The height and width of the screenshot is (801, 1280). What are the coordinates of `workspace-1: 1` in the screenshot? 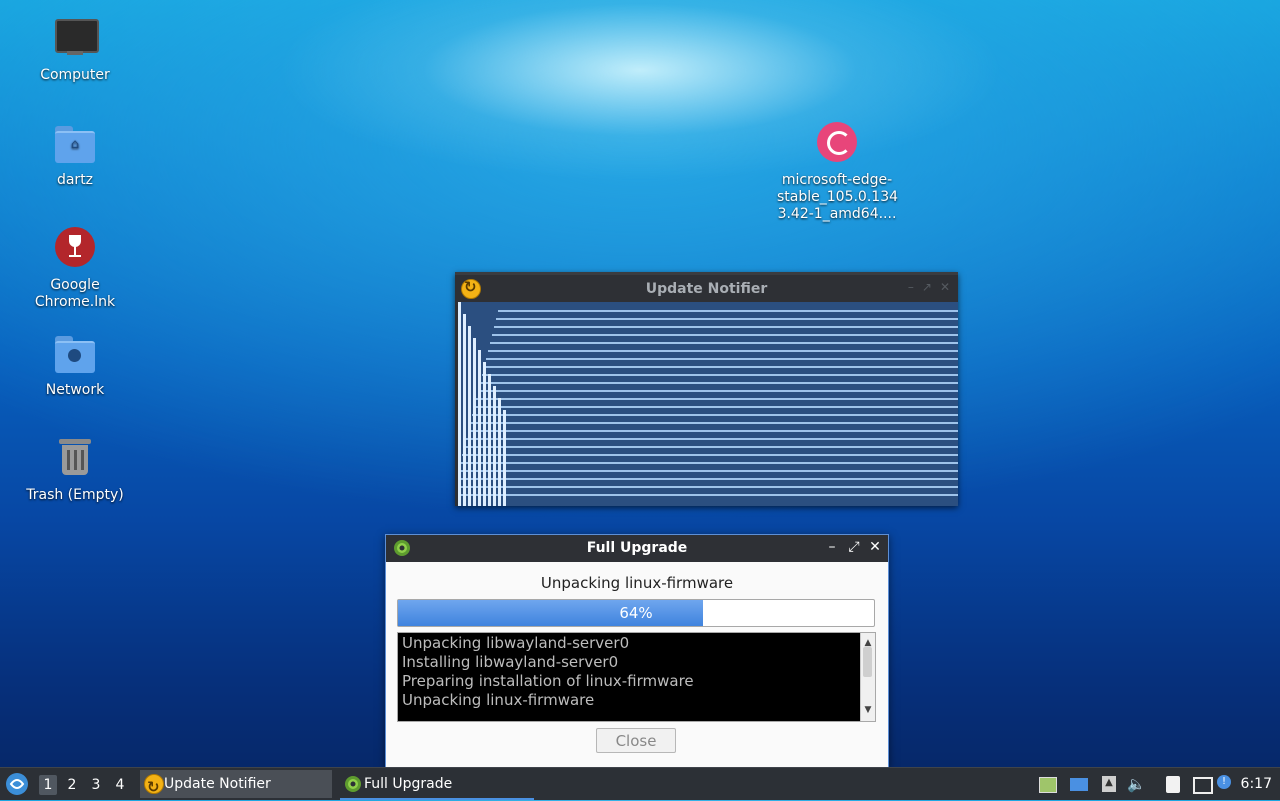 It's located at (48, 785).